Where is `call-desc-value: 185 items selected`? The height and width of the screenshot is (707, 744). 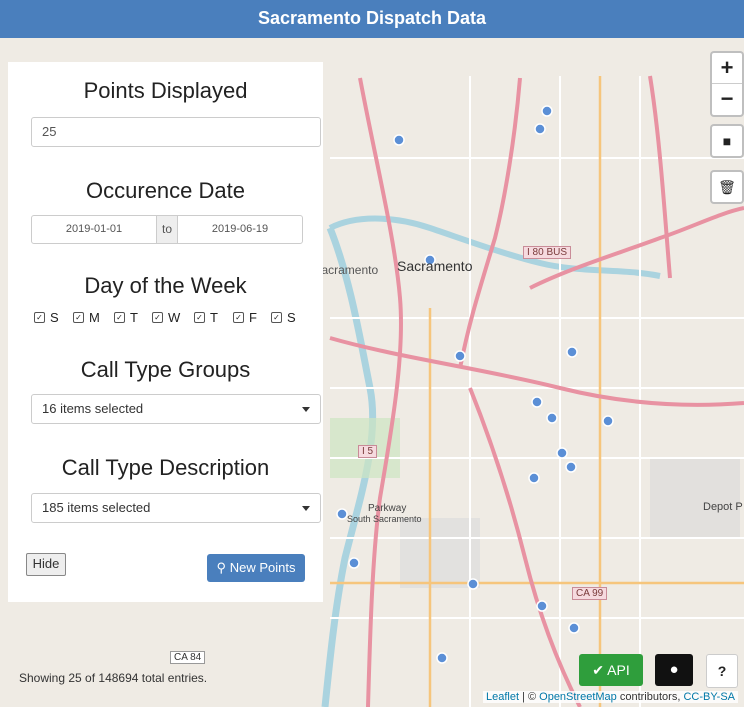 call-desc-value: 185 items selected is located at coordinates (96, 507).